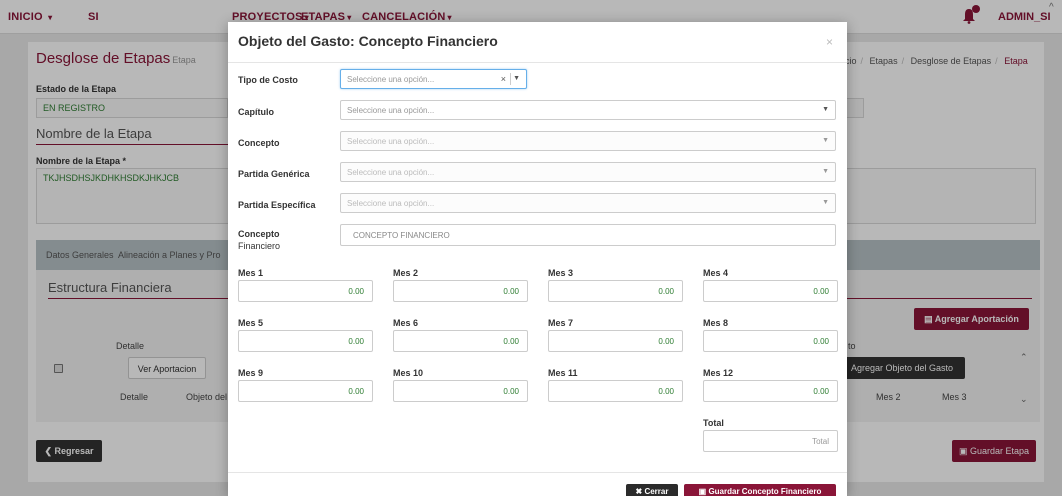 The image size is (1062, 496). What do you see at coordinates (561, 273) in the screenshot?
I see `mes-3-label: Mes 3` at bounding box center [561, 273].